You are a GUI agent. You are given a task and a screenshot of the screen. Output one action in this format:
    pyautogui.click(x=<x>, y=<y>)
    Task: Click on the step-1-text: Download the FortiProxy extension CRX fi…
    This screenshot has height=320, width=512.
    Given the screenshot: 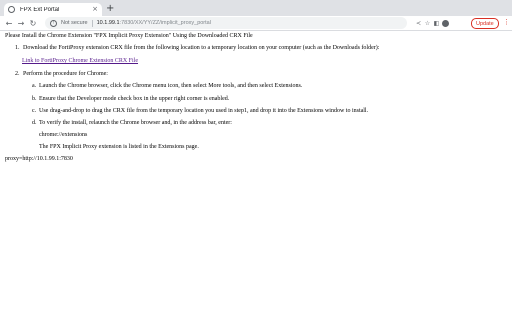 What is the action you would take?
    pyautogui.click(x=201, y=48)
    